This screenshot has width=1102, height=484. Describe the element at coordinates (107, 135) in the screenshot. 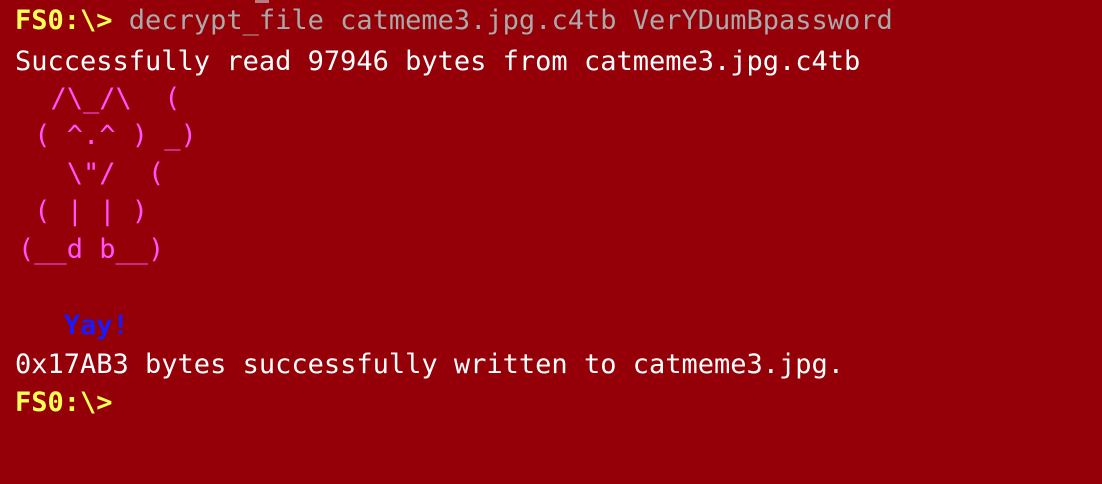

I see `ascii-art-line-2: ( ^.^ ) _)` at that location.